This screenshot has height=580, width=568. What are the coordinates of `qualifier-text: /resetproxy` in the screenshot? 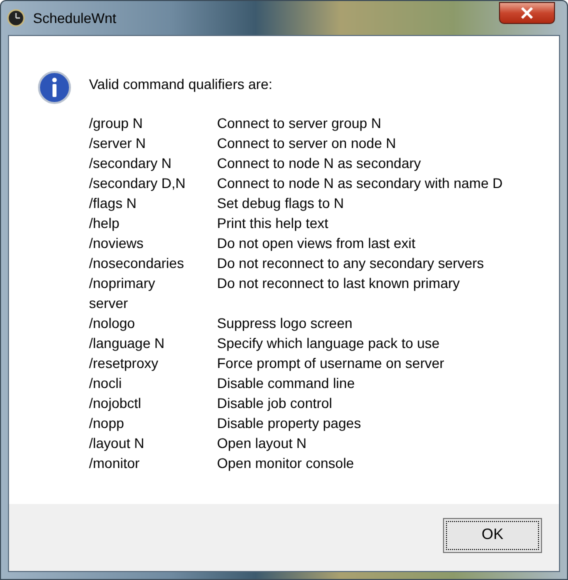 It's located at (124, 363).